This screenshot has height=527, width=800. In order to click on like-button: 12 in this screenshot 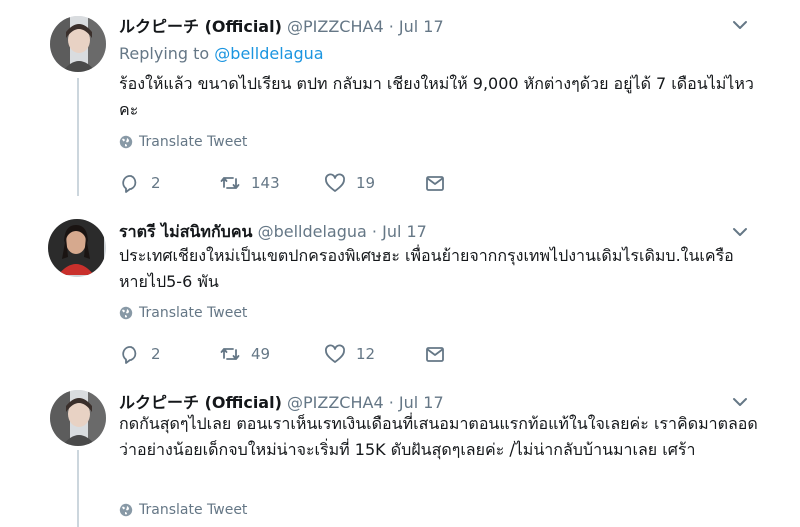, I will do `click(349, 354)`.